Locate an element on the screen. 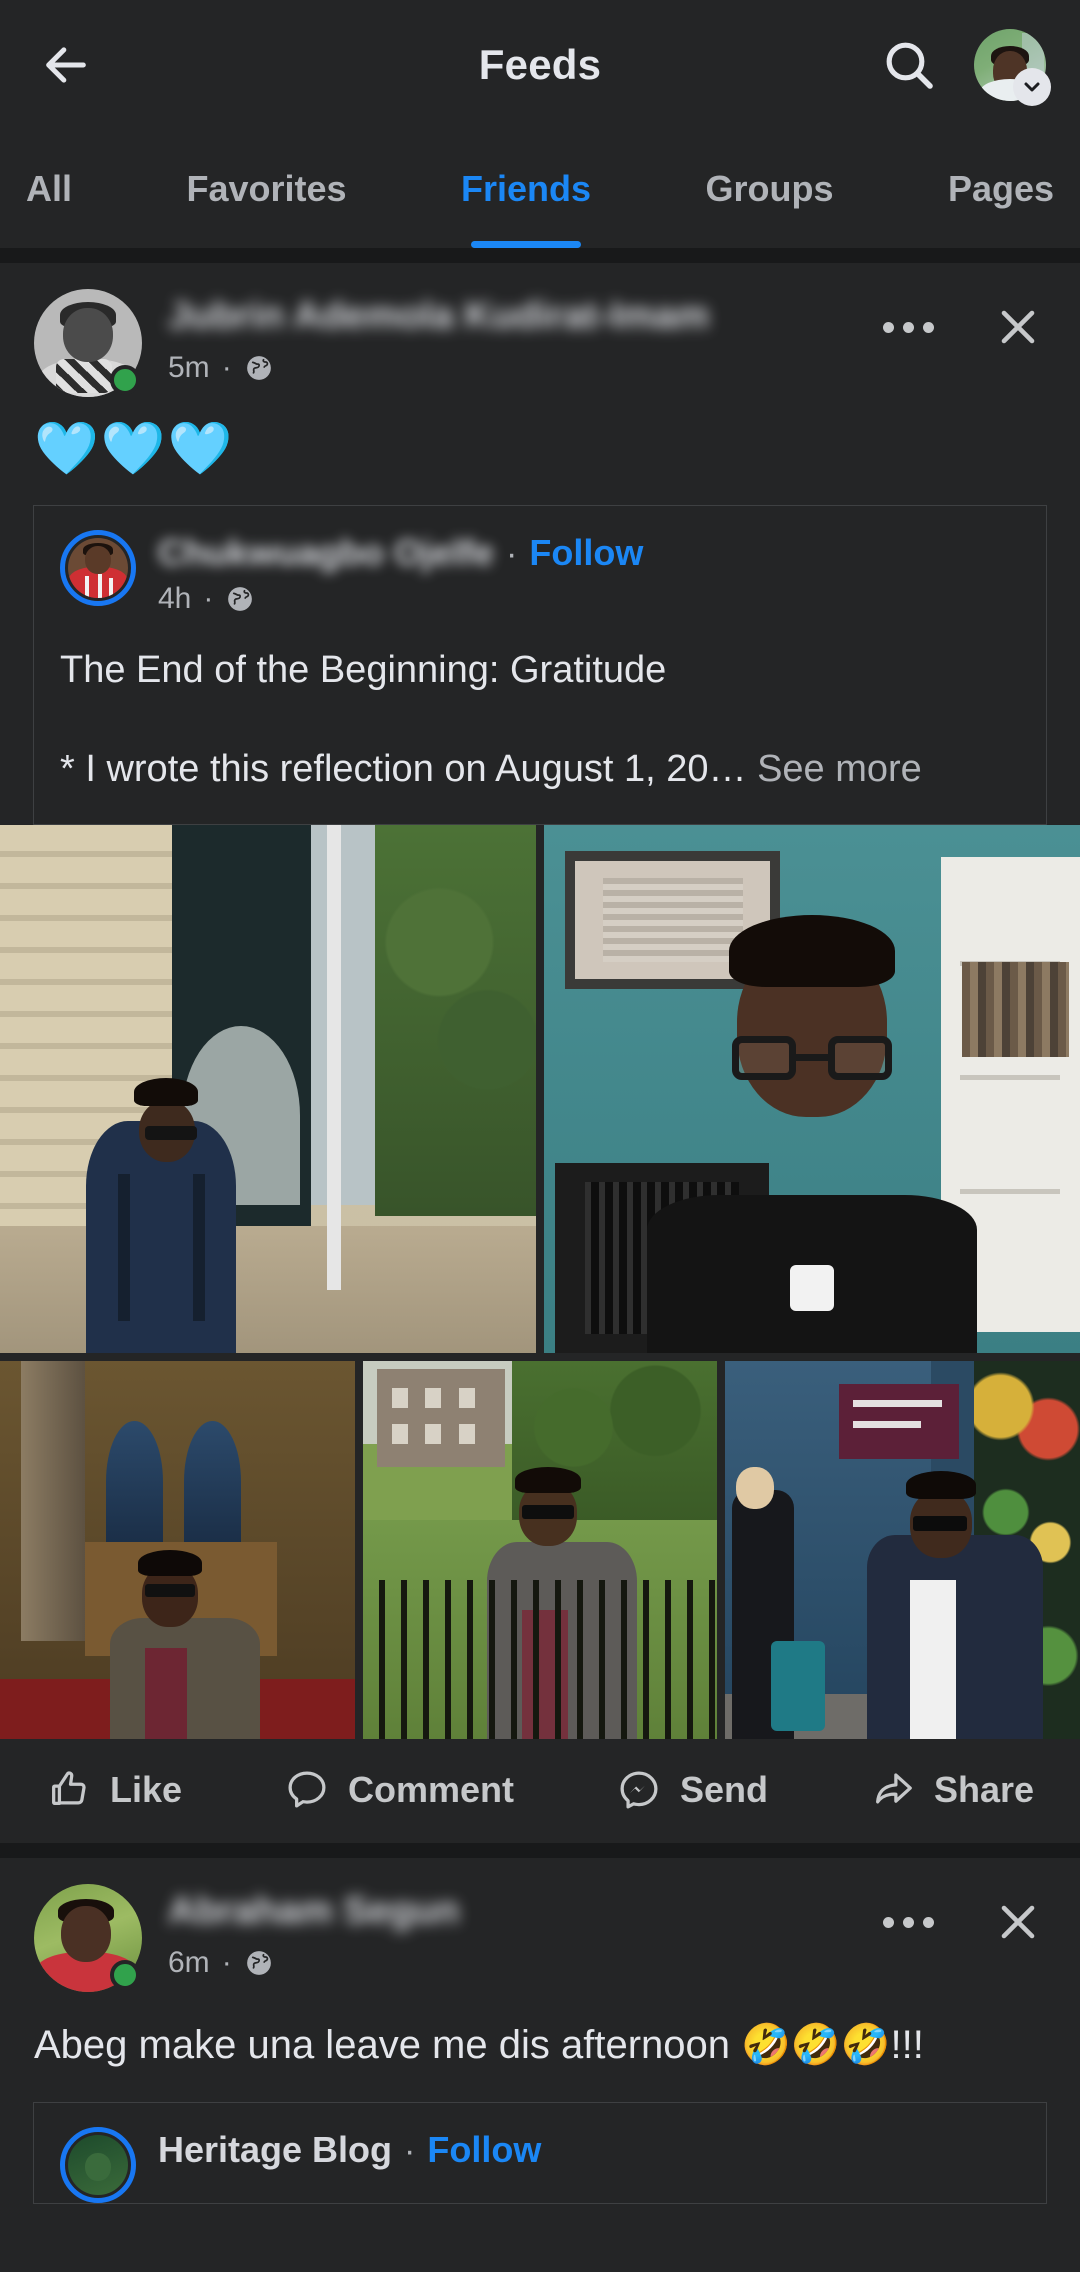  post-1-author-block: Jubrin Ademola Kudirat-Imam 5m · is located at coordinates (511, 337).